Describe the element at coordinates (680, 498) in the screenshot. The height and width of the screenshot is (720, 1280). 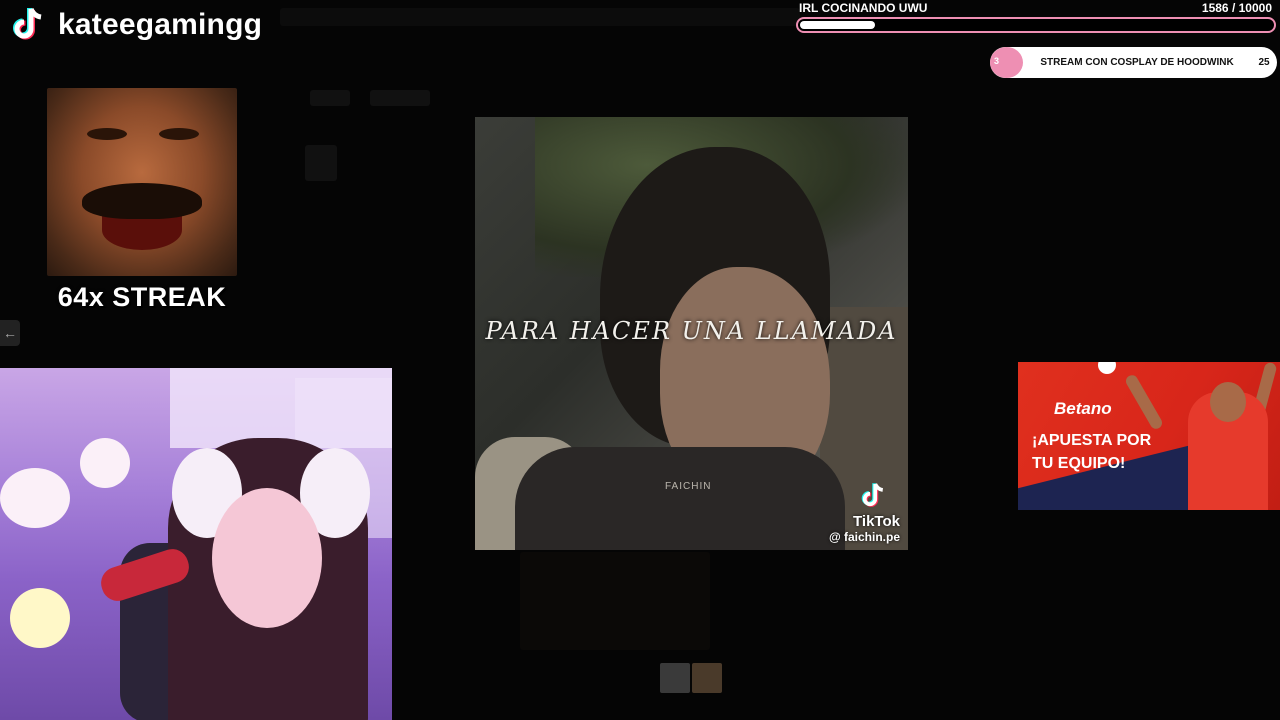
I see `video-shirt` at that location.